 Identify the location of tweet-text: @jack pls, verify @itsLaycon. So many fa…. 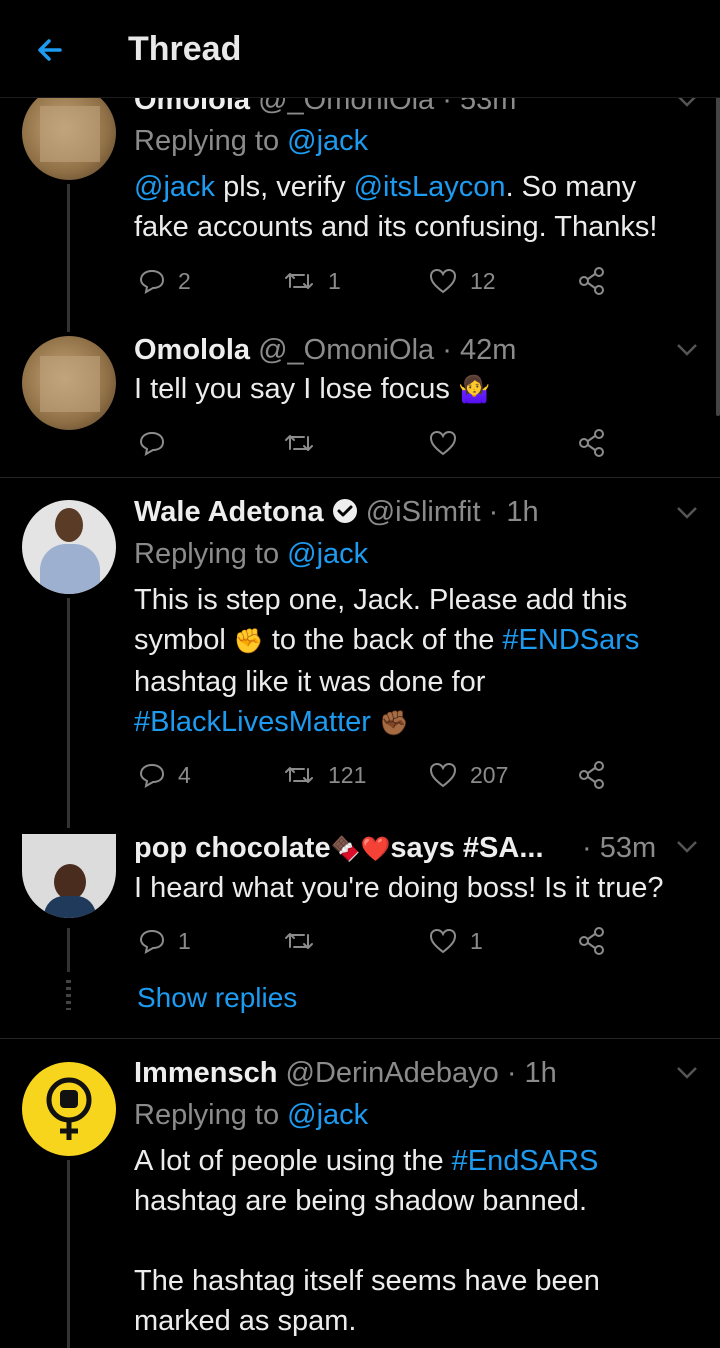
(396, 207).